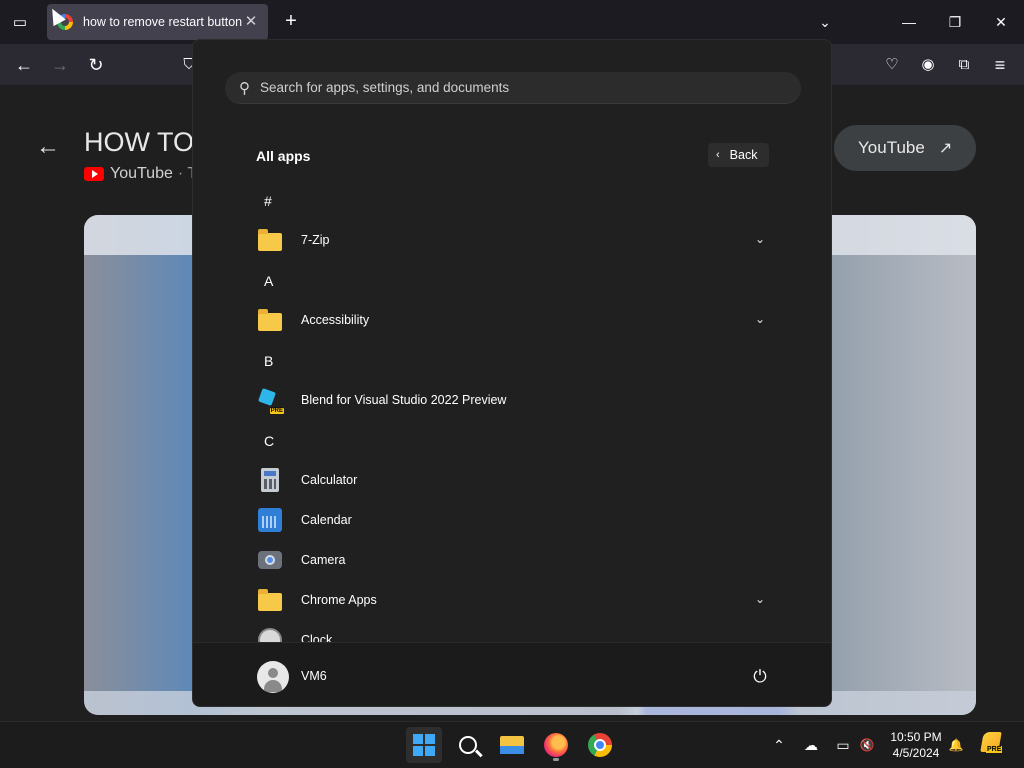 The width and height of the screenshot is (1024, 768). What do you see at coordinates (513, 480) in the screenshot?
I see `app-item-calculator: Calculator` at bounding box center [513, 480].